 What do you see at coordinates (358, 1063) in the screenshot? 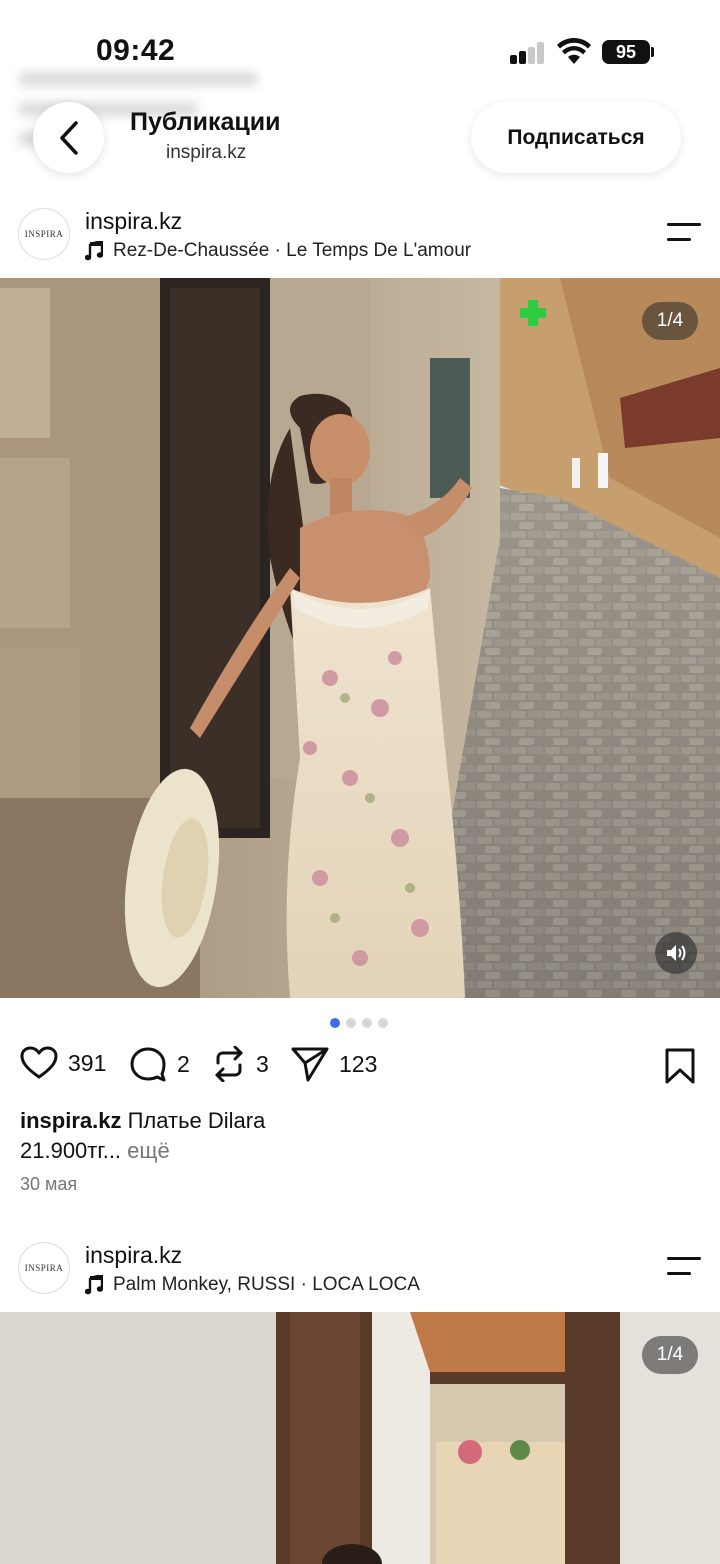
I see `share-count: 123` at bounding box center [358, 1063].